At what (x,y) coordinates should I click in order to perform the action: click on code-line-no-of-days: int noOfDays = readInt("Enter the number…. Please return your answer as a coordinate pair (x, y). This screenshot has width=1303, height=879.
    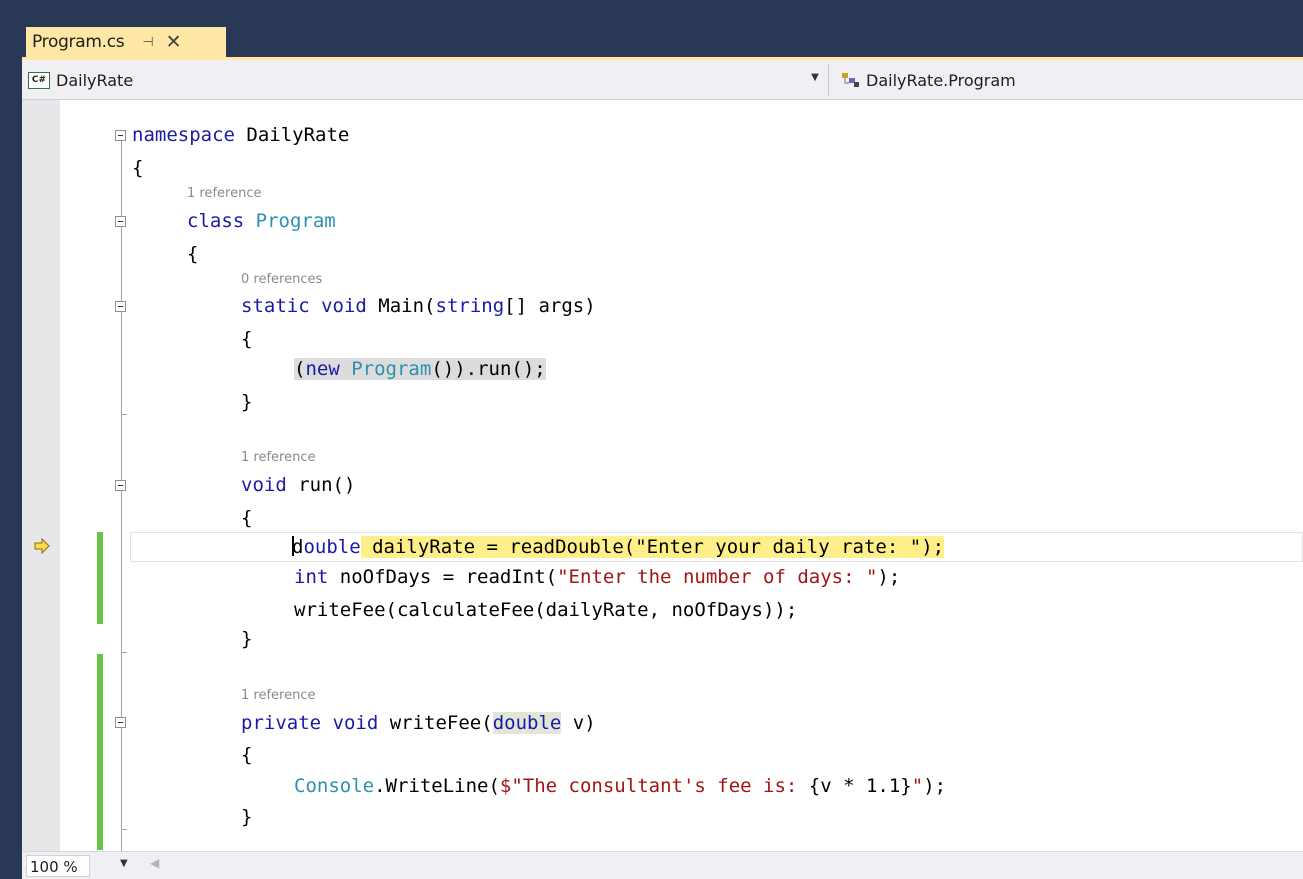
    Looking at the image, I should click on (597, 577).